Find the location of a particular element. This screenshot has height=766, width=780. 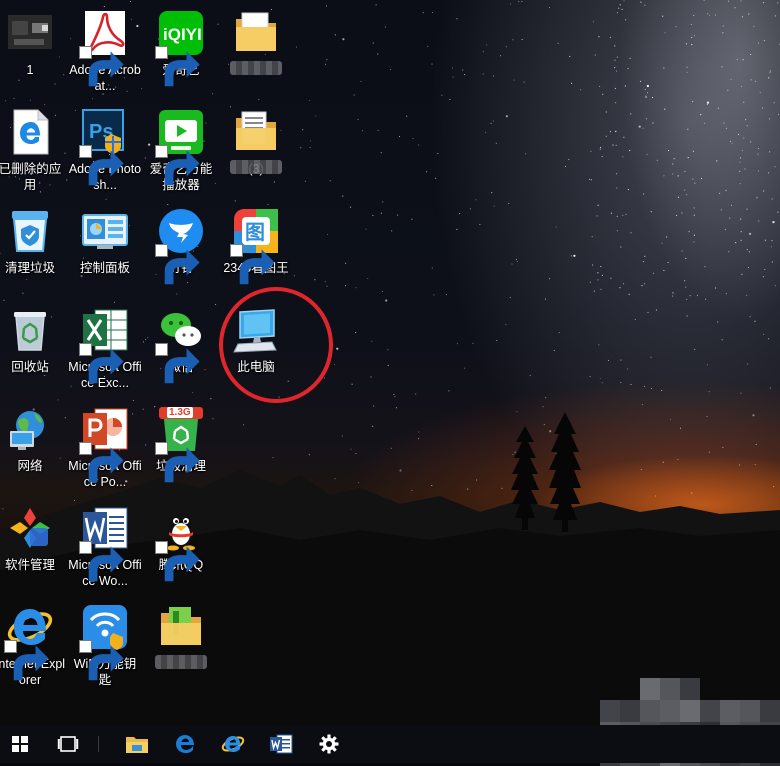

desktop-shortcut: 微信 is located at coordinates (181, 348).